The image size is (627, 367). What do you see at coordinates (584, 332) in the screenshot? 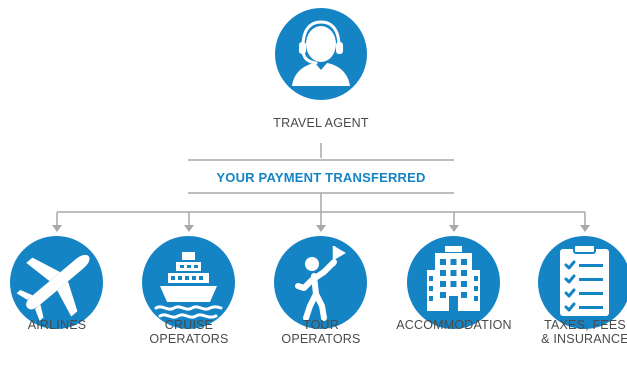
I see `recipient-label-taxes: TAXES, FEES & INSURANCE` at bounding box center [584, 332].